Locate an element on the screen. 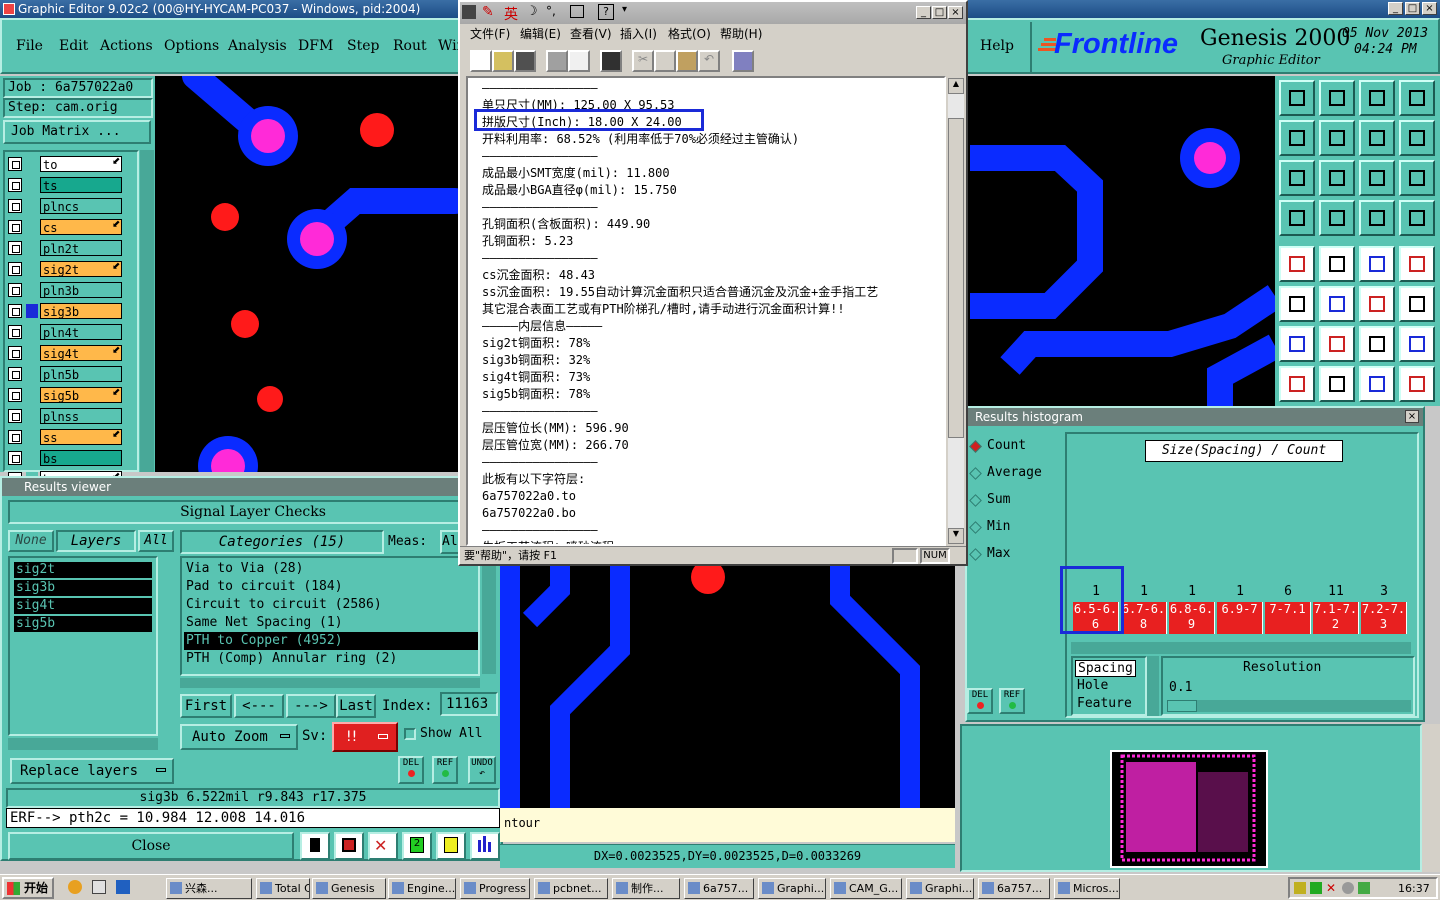 This screenshot has height=900, width=1440. auto-zoom-select: Auto Zoom is located at coordinates (239, 737).